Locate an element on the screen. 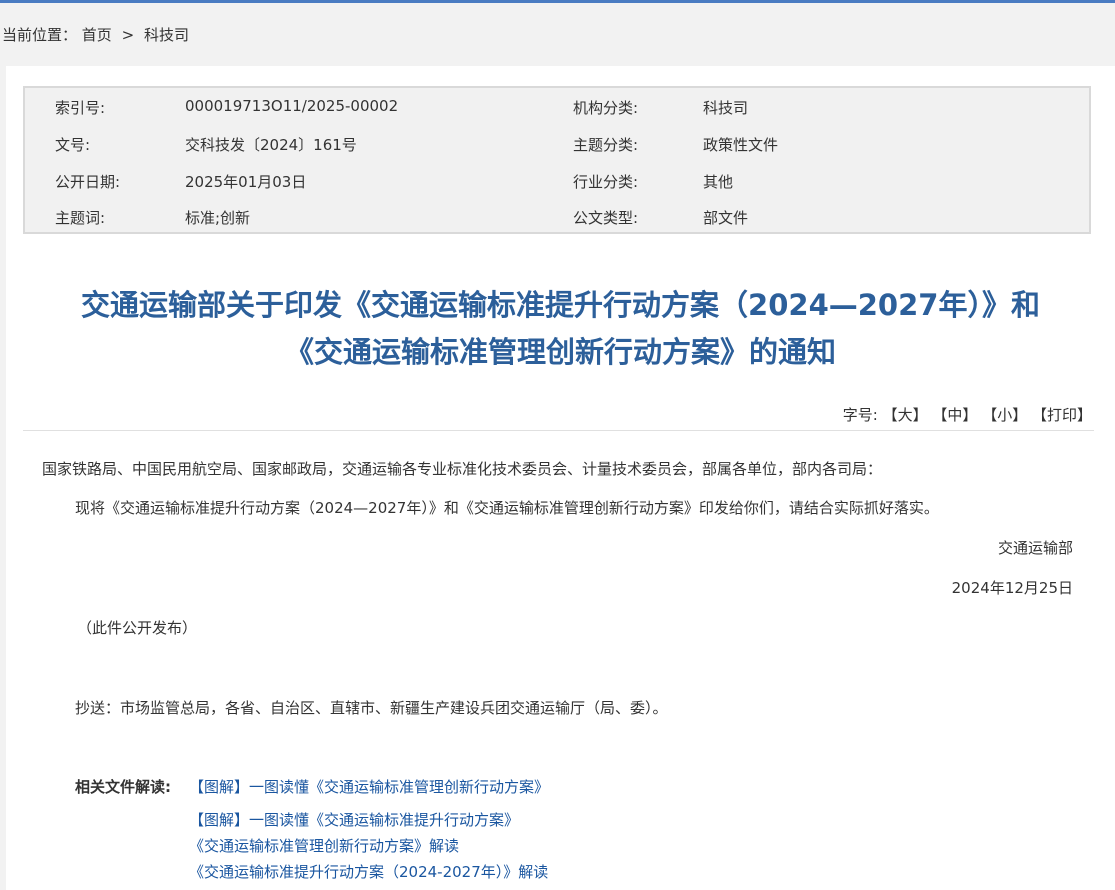  sign-date: 2024年12月25日 is located at coordinates (1012, 588).